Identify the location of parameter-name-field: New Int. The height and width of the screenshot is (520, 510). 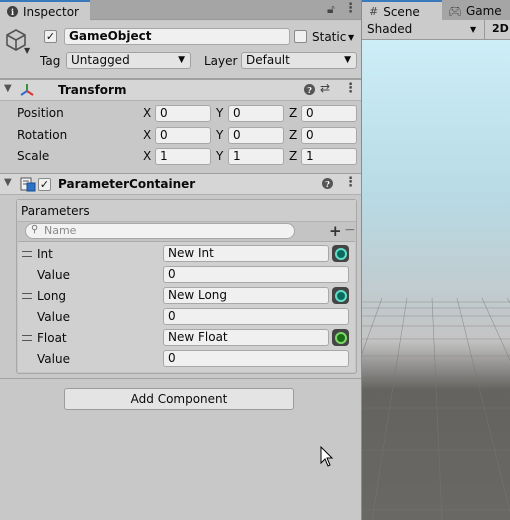
(246, 253).